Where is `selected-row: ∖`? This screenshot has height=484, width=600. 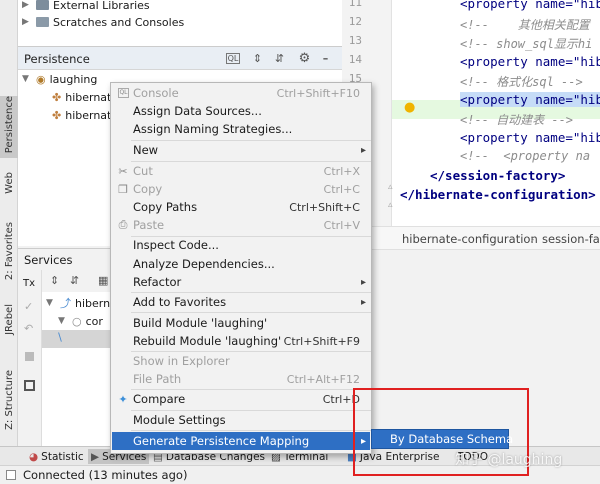 selected-row: ∖ is located at coordinates (77, 339).